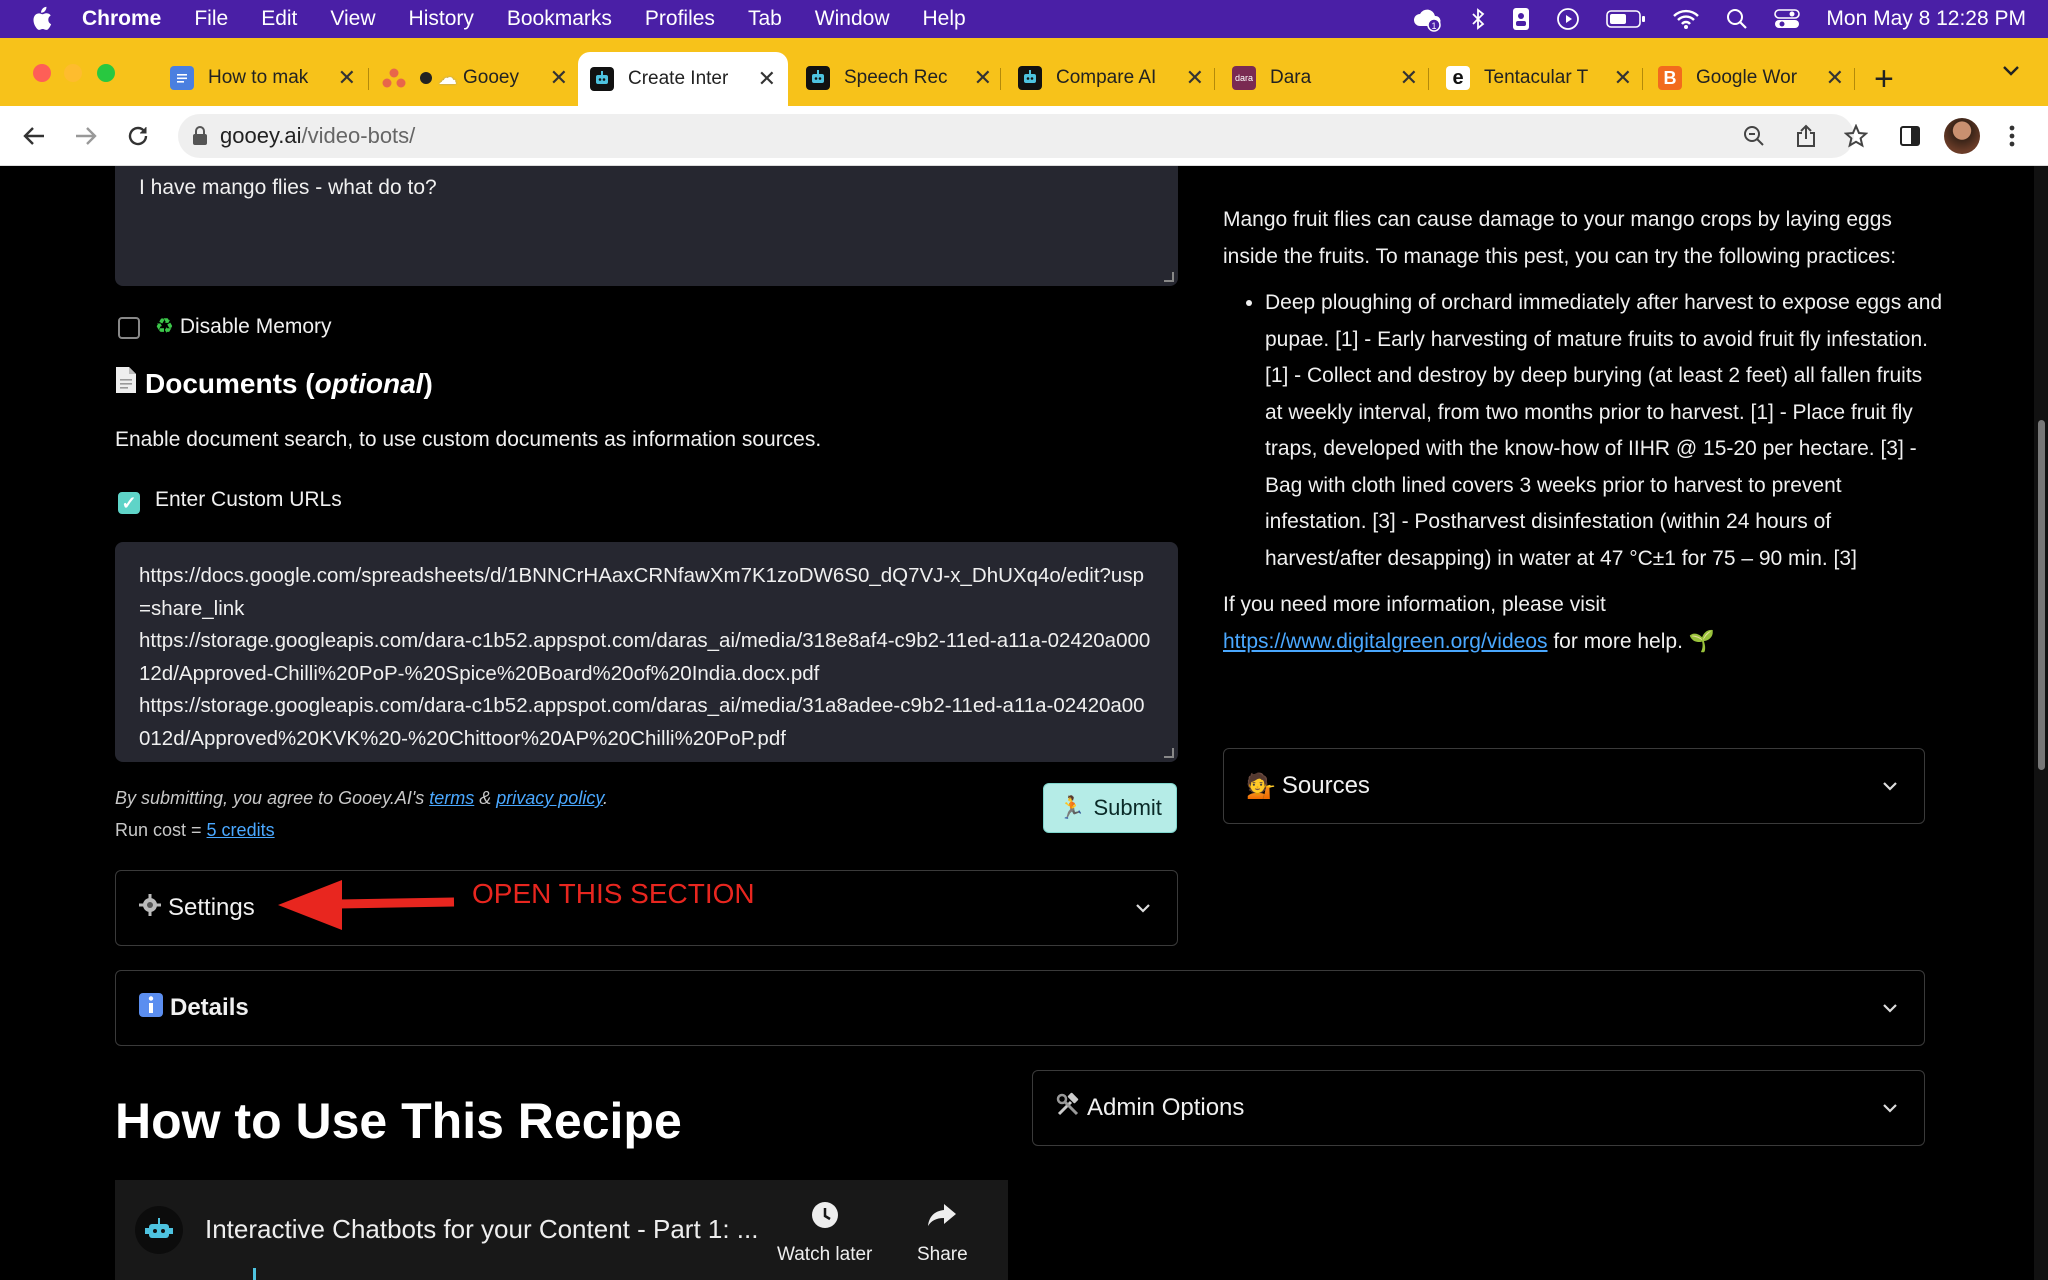 This screenshot has height=1280, width=2048. I want to click on menu-profiles: Profiles, so click(680, 19).